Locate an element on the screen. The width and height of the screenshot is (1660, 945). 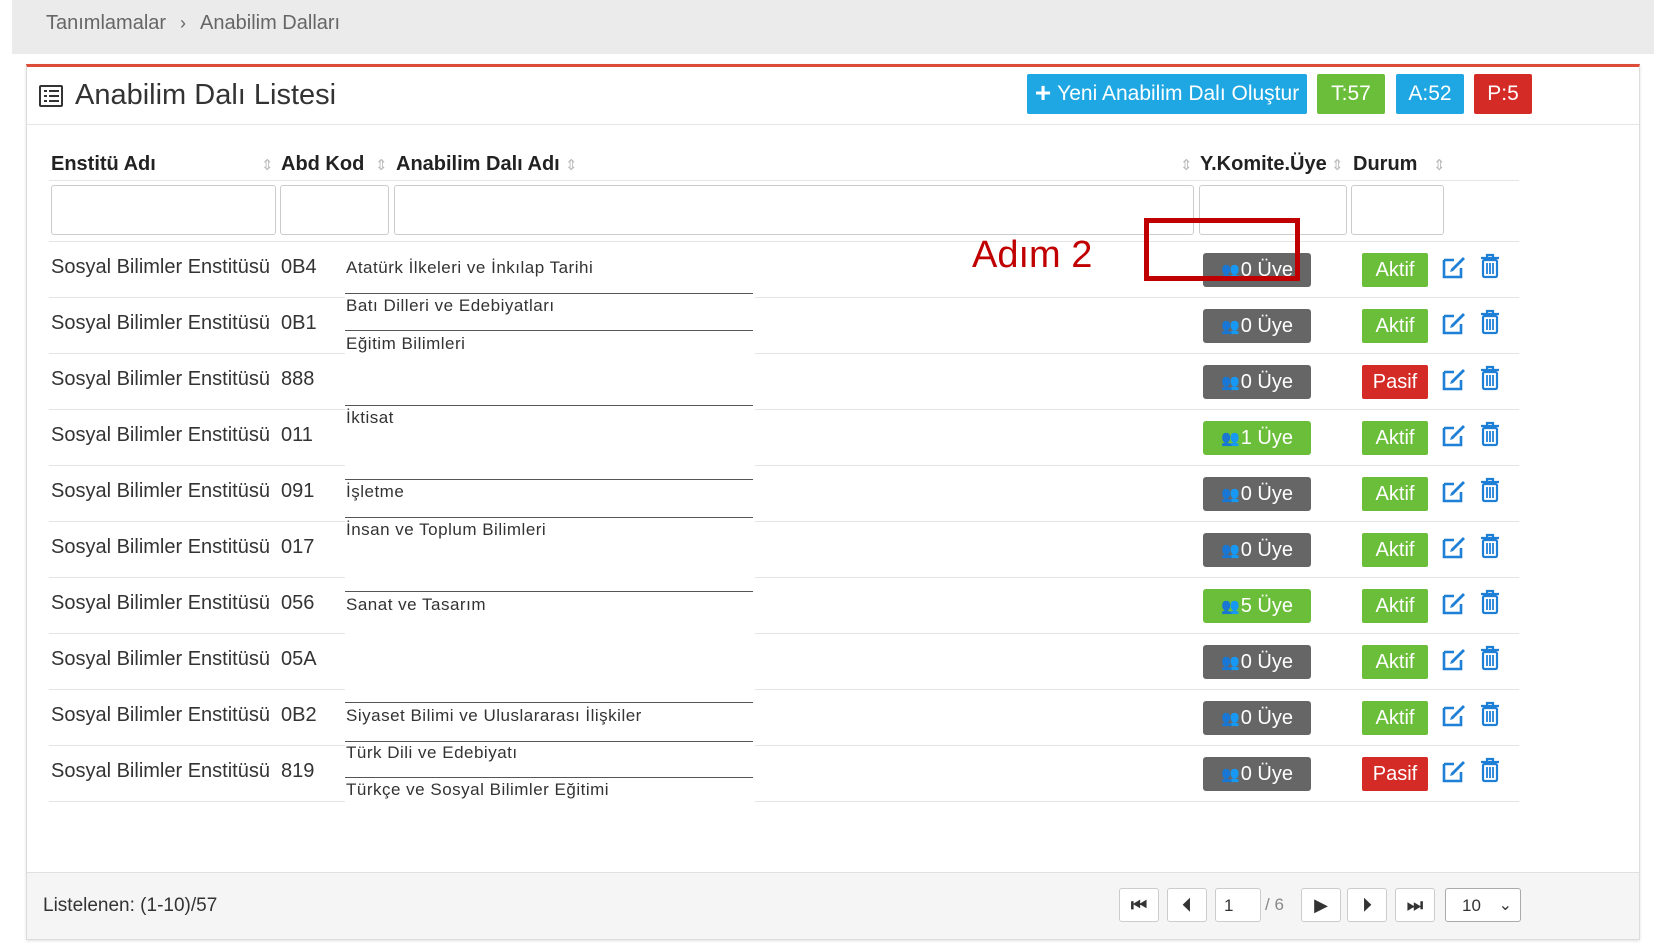
filter-kod-input is located at coordinates (334, 210).